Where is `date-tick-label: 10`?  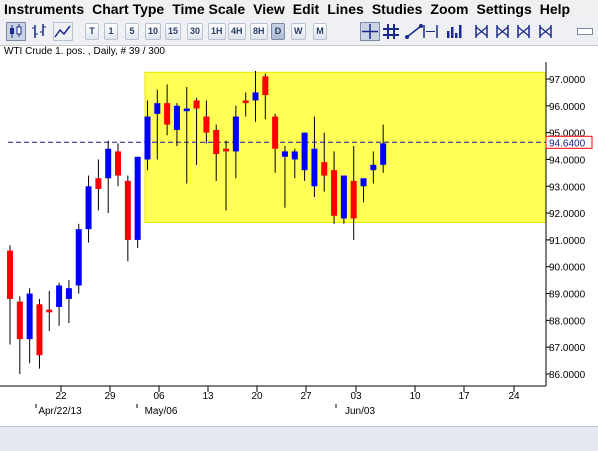 date-tick-label: 10 is located at coordinates (415, 396).